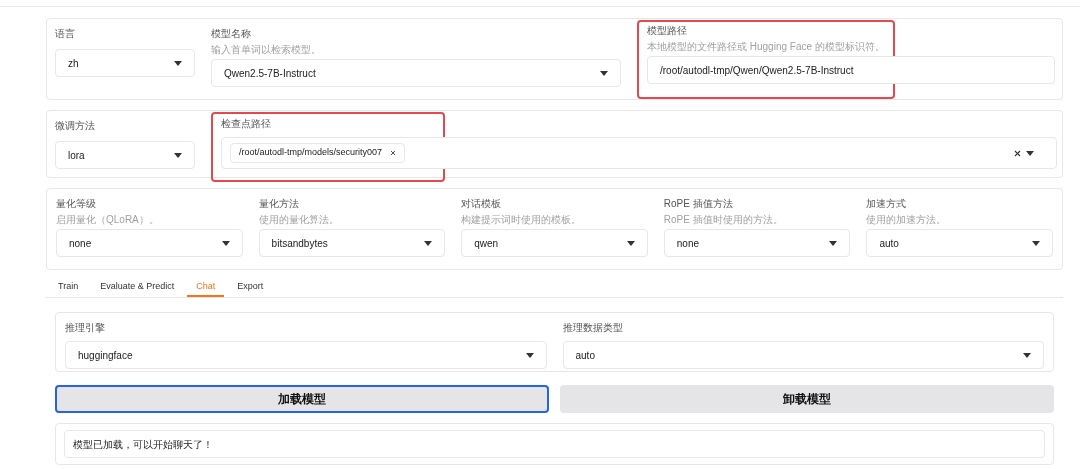 The image size is (1080, 469). I want to click on tab: Evaluate & Predict, so click(137, 287).